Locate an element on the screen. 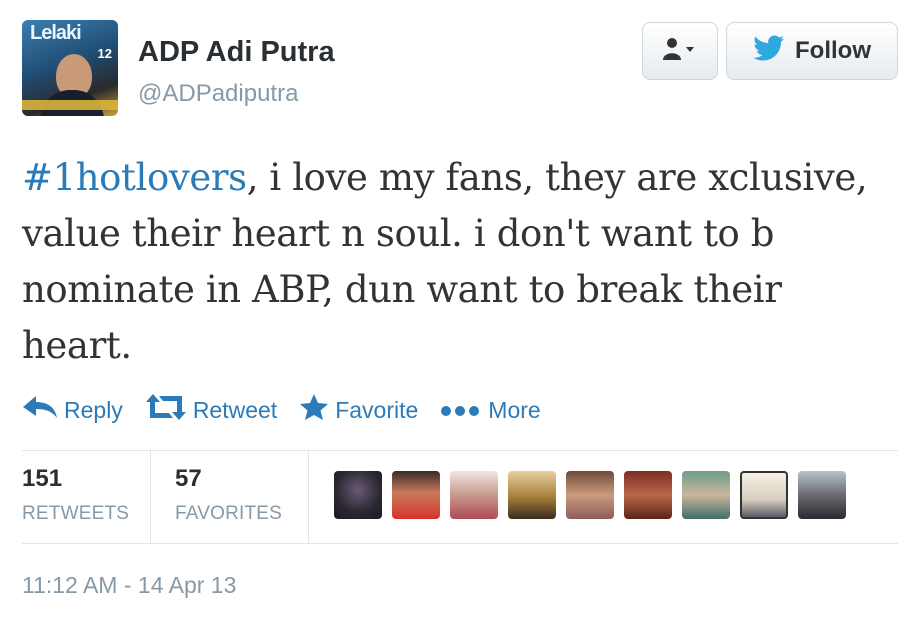 The width and height of the screenshot is (924, 620). avatar-magazine-title: Lelaki is located at coordinates (56, 33).